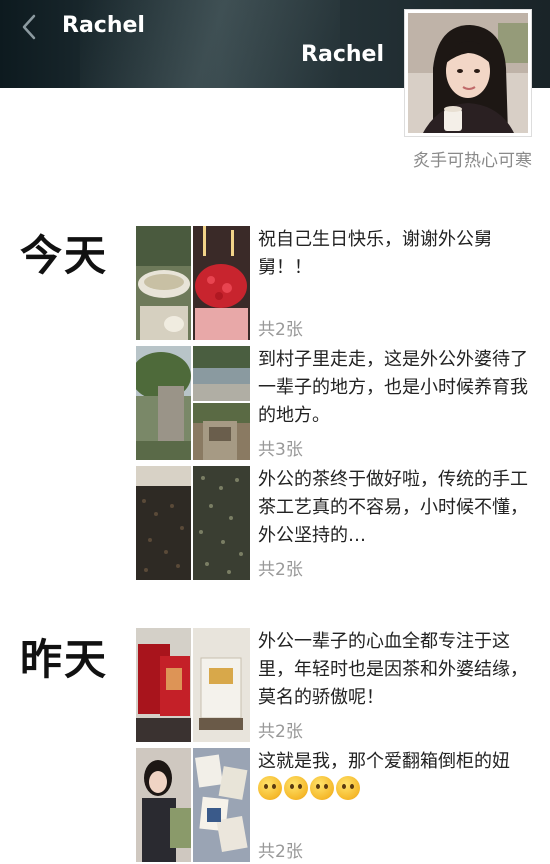 The image size is (550, 864). What do you see at coordinates (342, 54) in the screenshot?
I see `profile-name: Rachel` at bounding box center [342, 54].